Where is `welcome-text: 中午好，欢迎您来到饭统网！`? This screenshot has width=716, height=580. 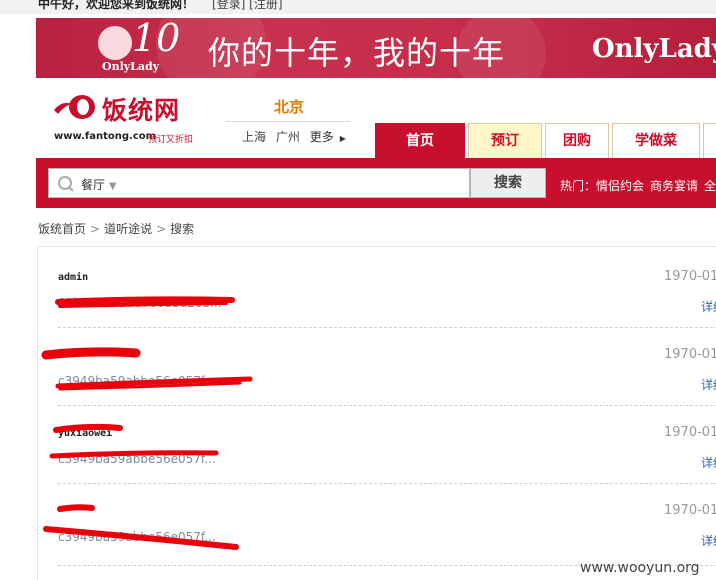
welcome-text: 中午好，欢迎您来到饭统网！ is located at coordinates (116, 5).